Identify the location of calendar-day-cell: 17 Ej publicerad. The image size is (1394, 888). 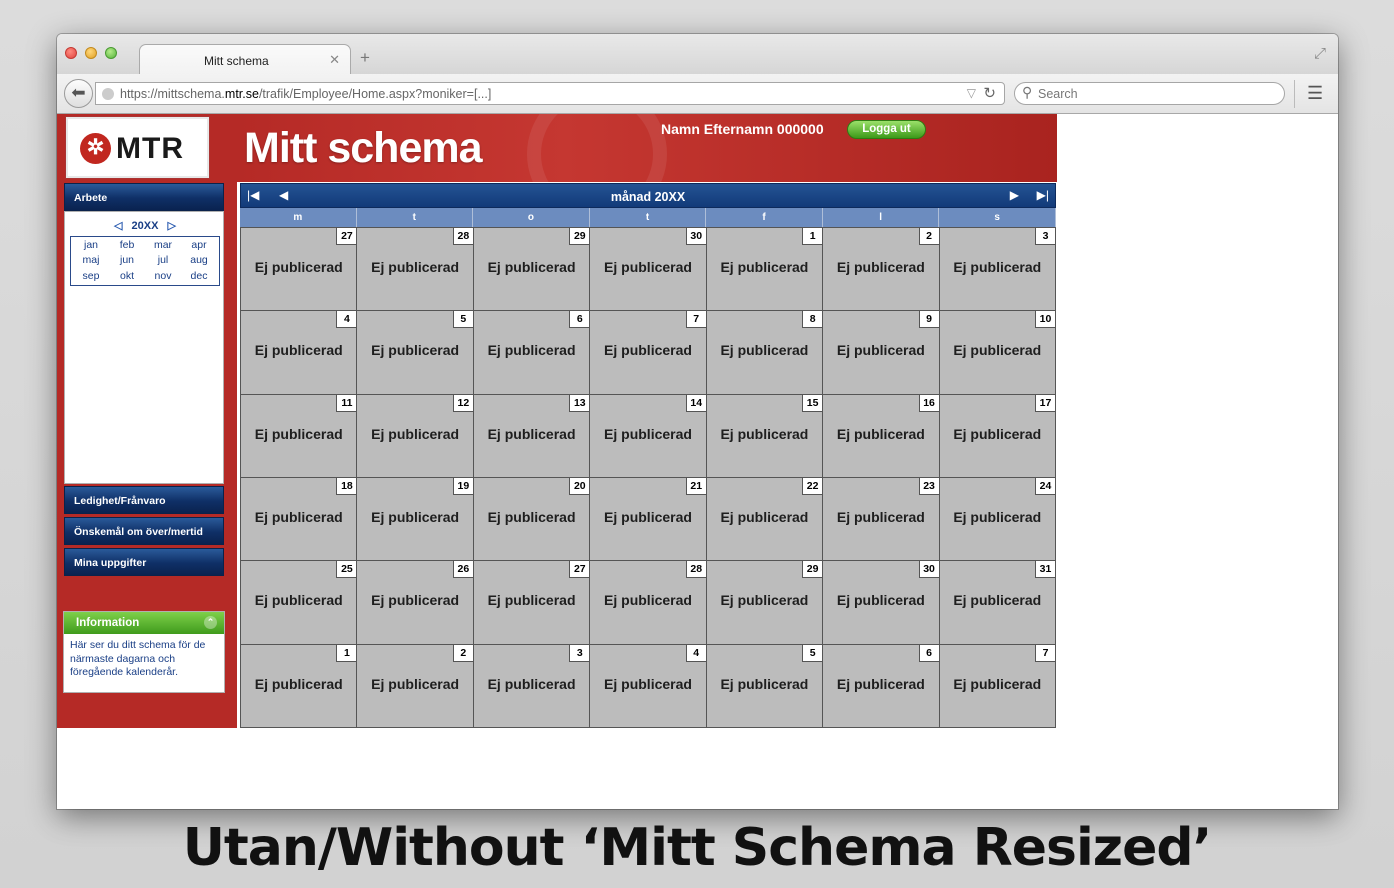
(997, 436).